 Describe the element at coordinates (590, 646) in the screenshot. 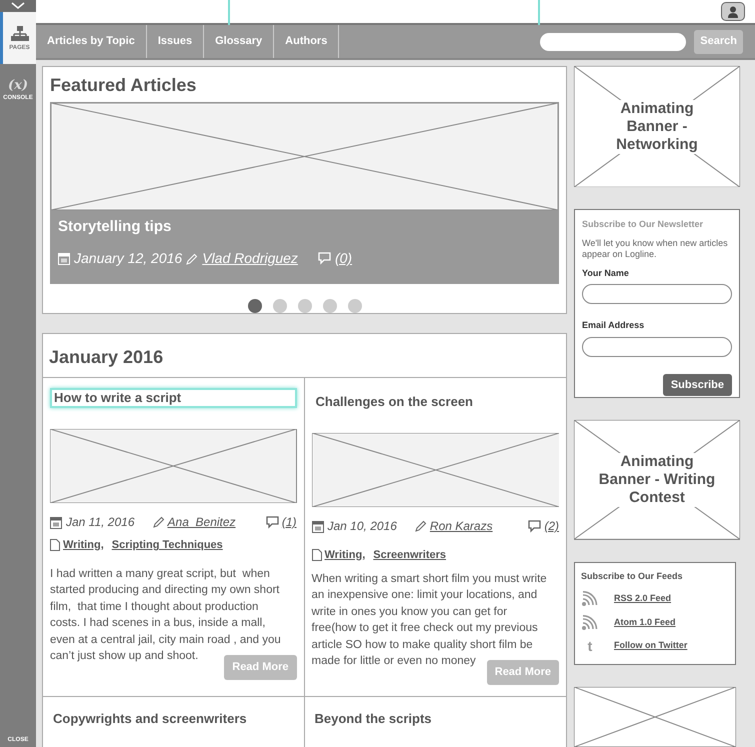

I see `tumblr-icon: t` at that location.